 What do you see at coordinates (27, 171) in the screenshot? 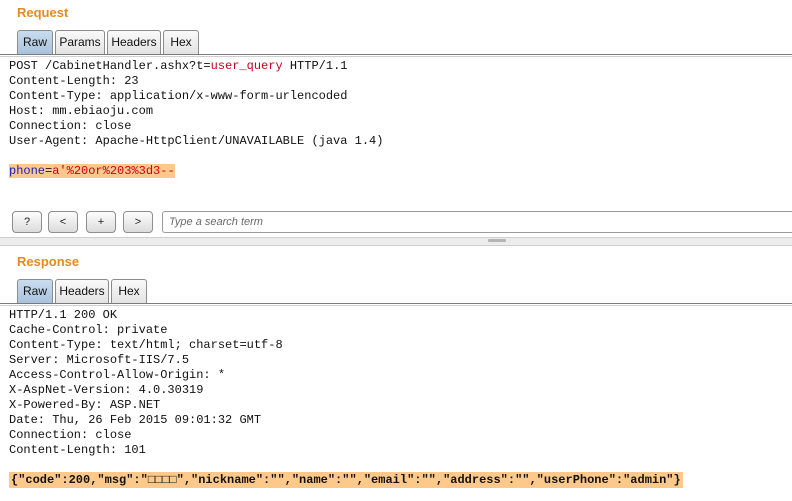
I see `body-param-name: phone` at bounding box center [27, 171].